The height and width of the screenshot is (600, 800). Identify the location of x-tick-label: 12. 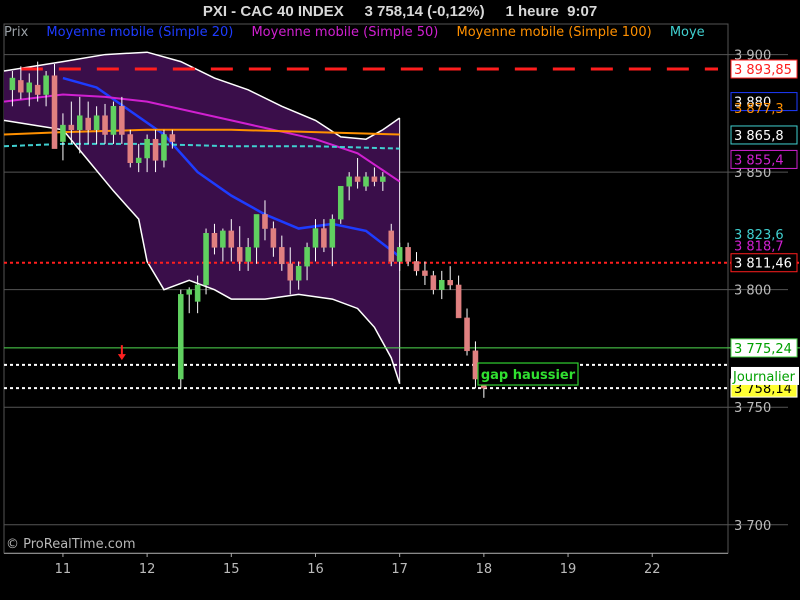
(147, 569).